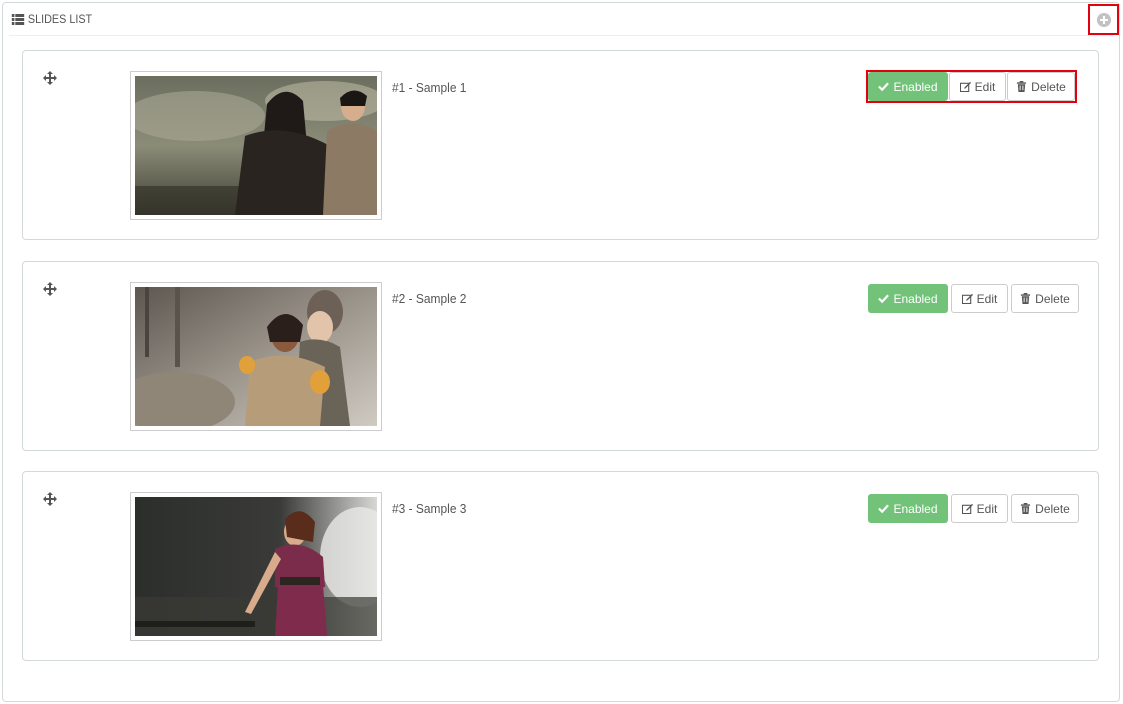 The height and width of the screenshot is (704, 1123). Describe the element at coordinates (429, 298) in the screenshot. I see `slide-title: #2 - Sample 2` at that location.